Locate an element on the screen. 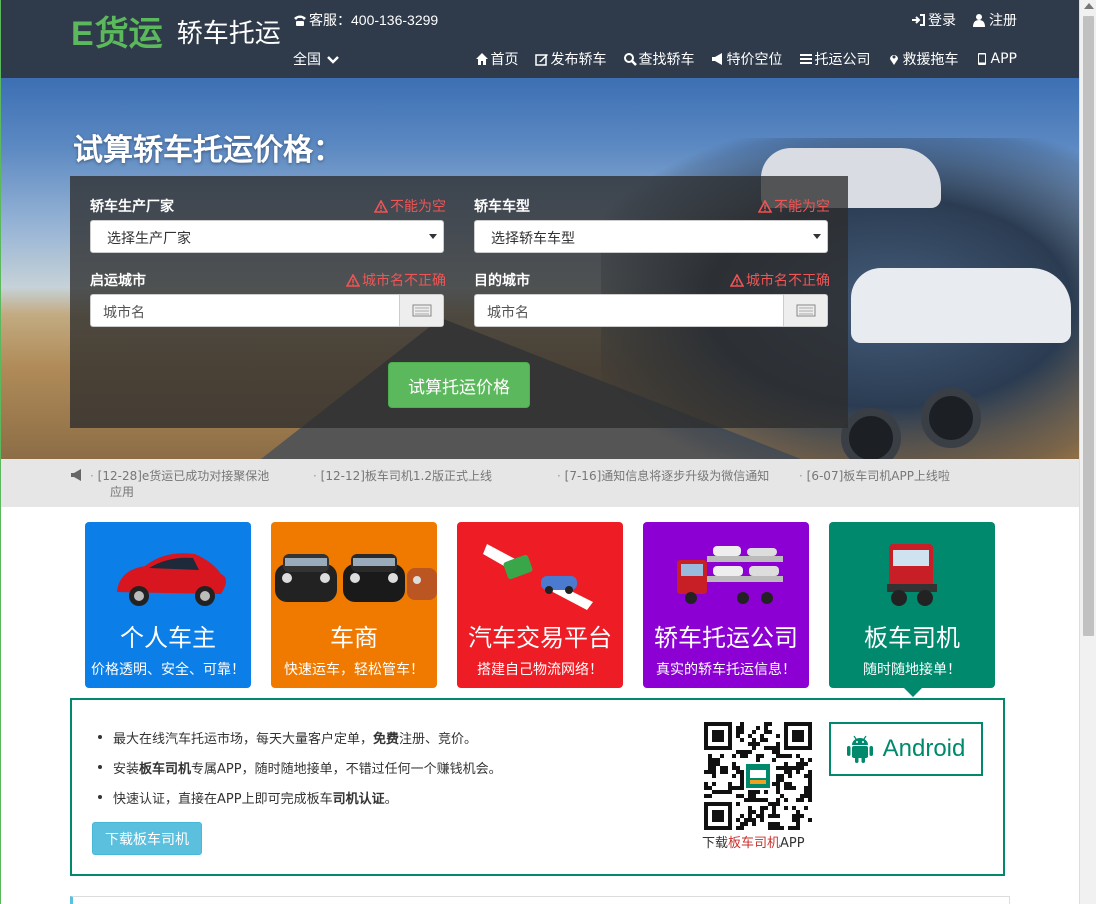 The width and height of the screenshot is (1096, 904). calculate-price-button: 试算托运价格 is located at coordinates (459, 385).